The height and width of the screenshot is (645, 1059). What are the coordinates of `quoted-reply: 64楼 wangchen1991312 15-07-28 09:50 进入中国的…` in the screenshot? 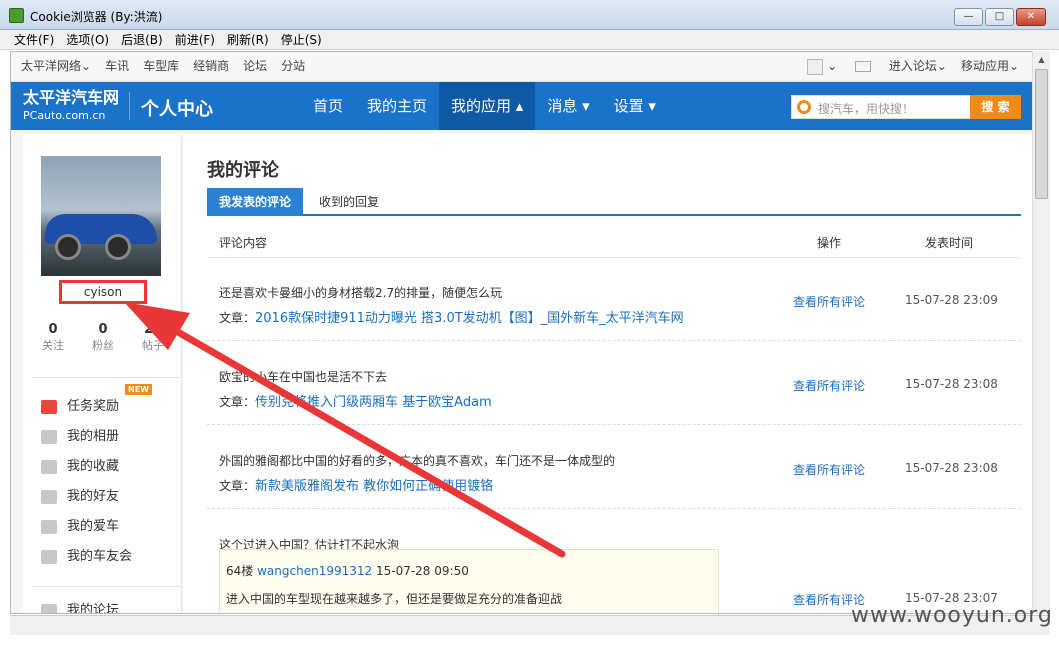 It's located at (469, 581).